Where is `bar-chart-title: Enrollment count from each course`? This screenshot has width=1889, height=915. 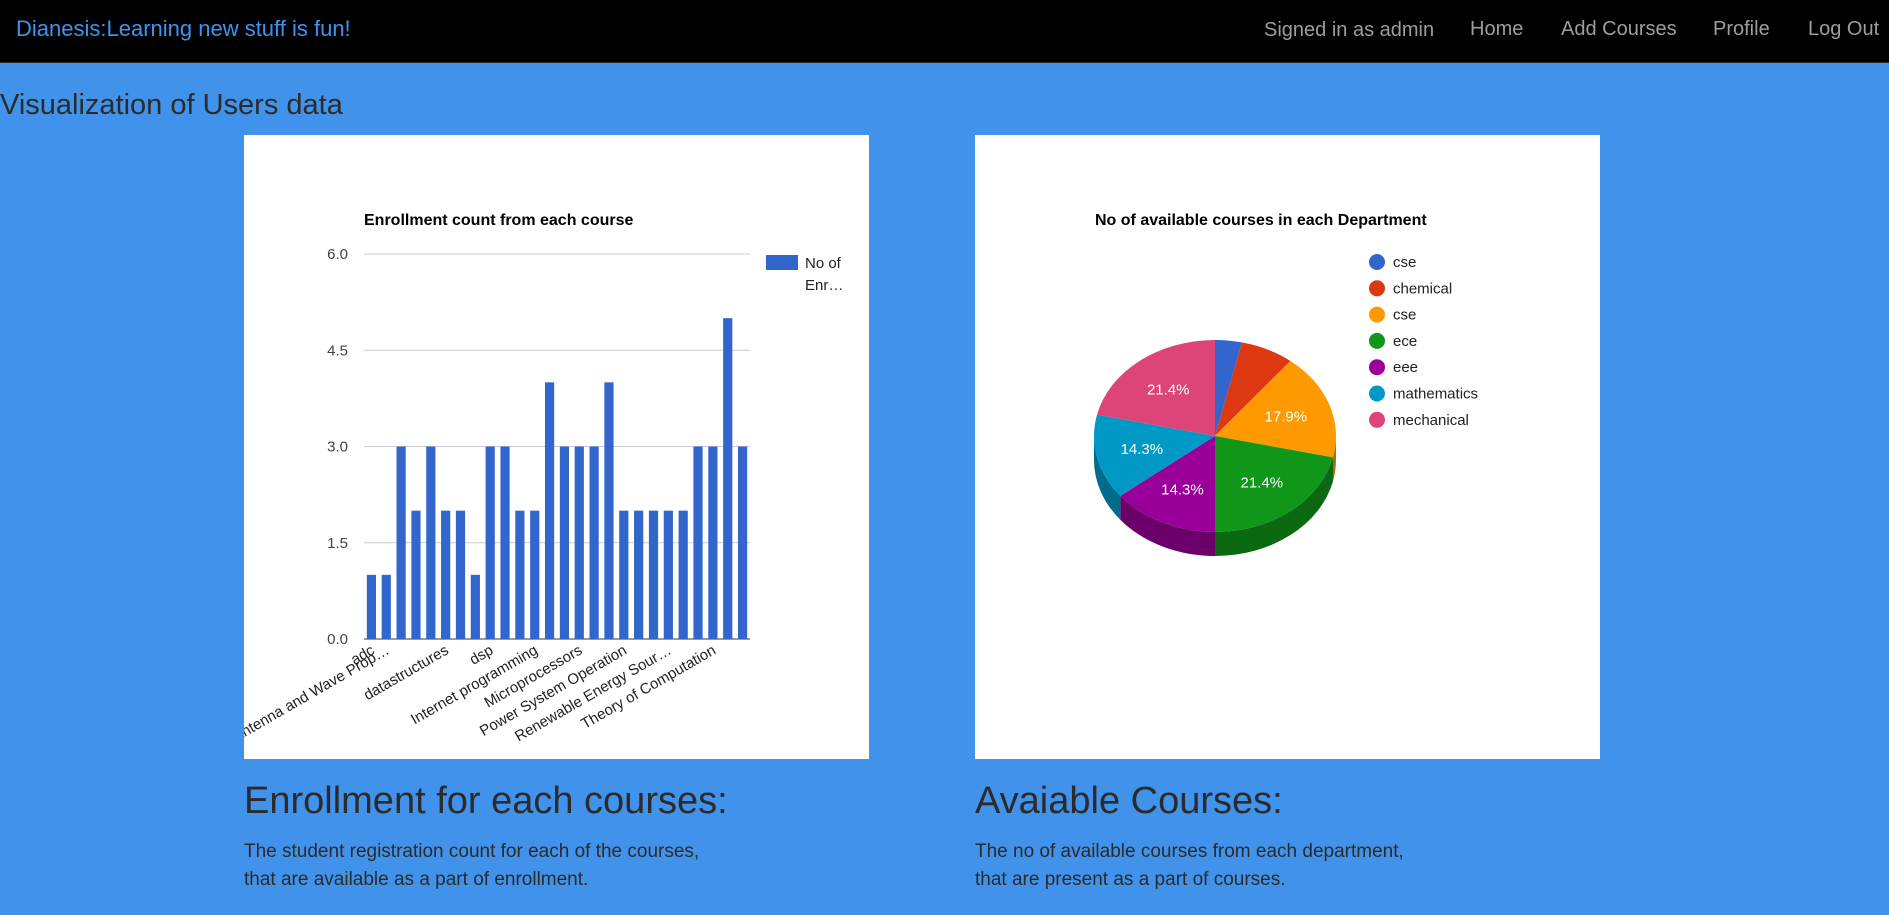 bar-chart-title: Enrollment count from each course is located at coordinates (498, 220).